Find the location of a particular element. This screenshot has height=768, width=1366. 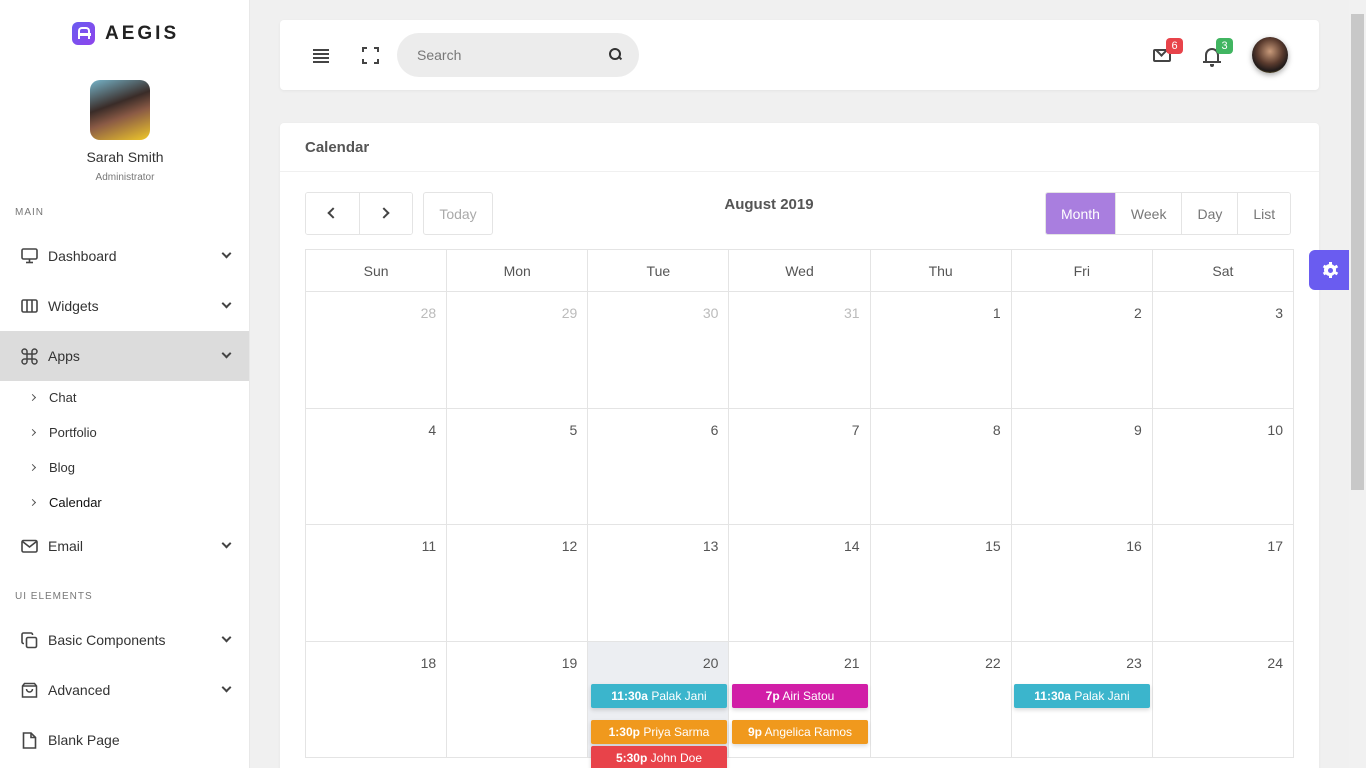

brand: AEGIS is located at coordinates (125, 33).